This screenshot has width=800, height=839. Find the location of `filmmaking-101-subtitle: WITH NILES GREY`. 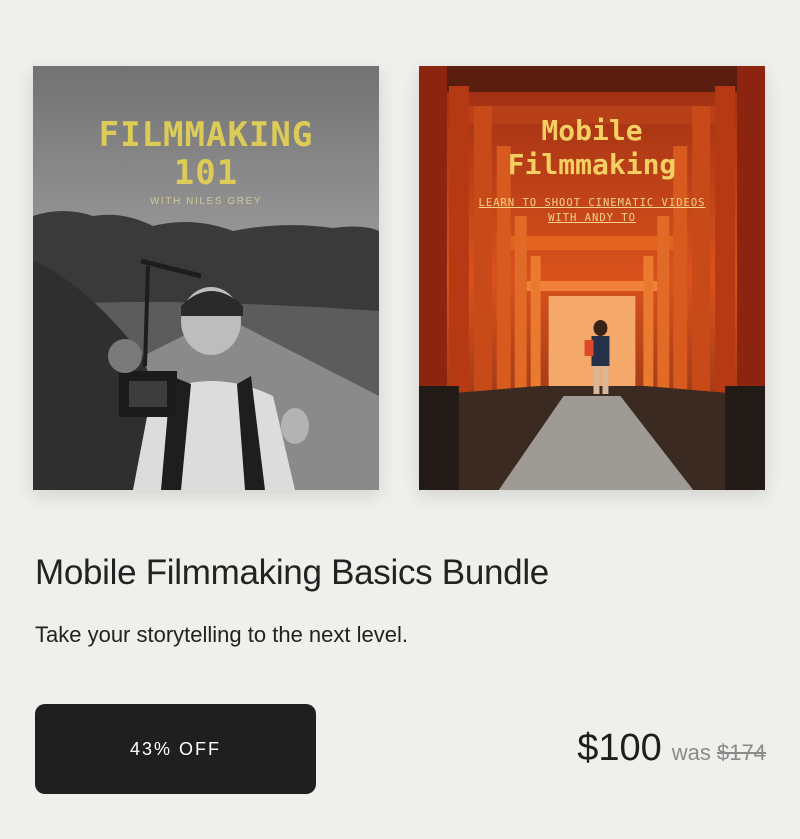

filmmaking-101-subtitle: WITH NILES GREY is located at coordinates (206, 201).